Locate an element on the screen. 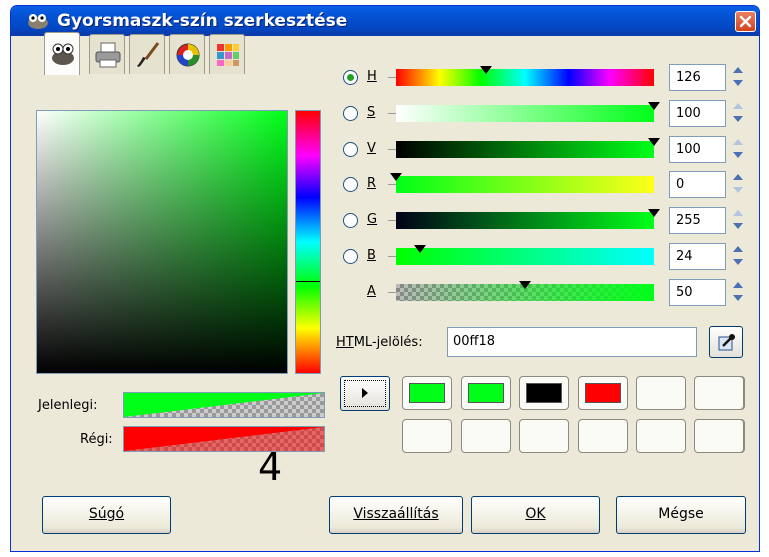  spin-input-s: 100 is located at coordinates (697, 113).